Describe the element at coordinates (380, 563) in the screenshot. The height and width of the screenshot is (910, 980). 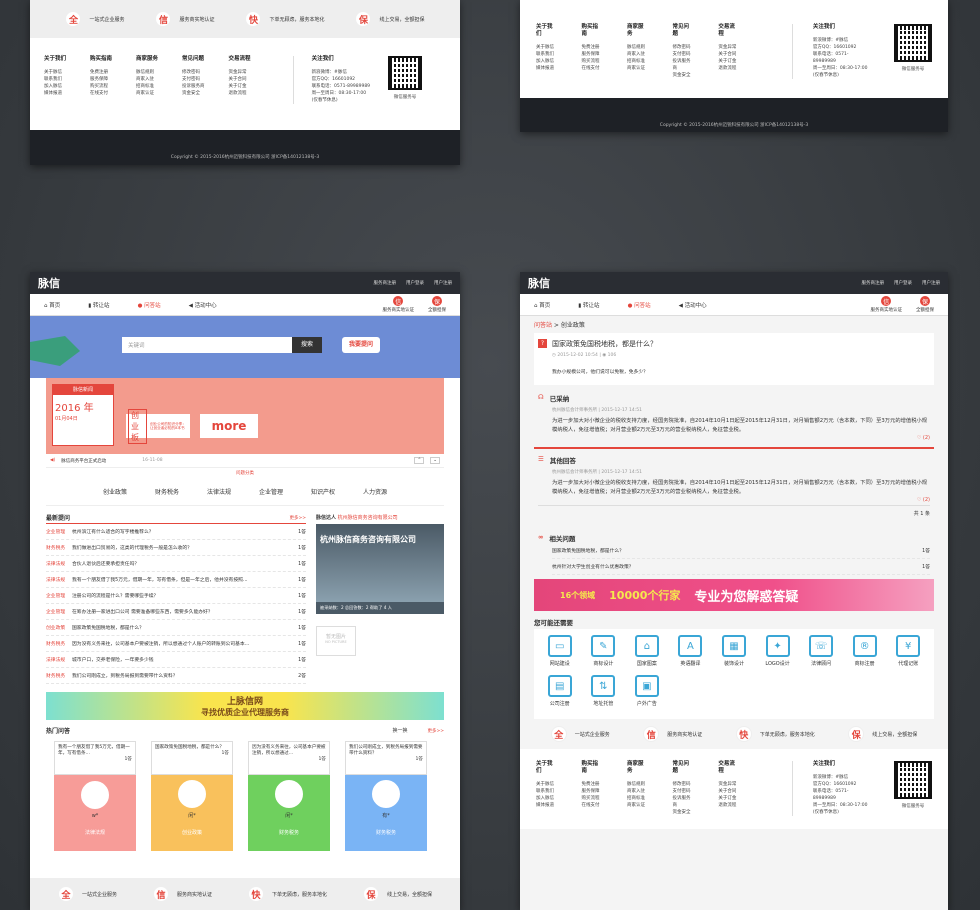
I see `firm-banner: 杭州脉信商务咨询有限公司` at that location.